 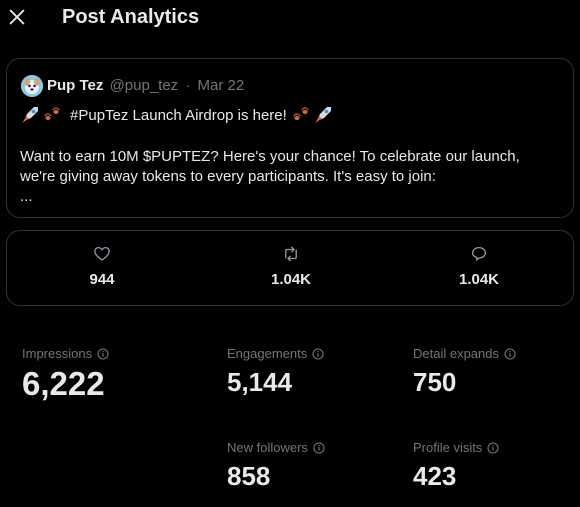 I want to click on detail-expands-metric: Detail expands 750, so click(x=464, y=372).